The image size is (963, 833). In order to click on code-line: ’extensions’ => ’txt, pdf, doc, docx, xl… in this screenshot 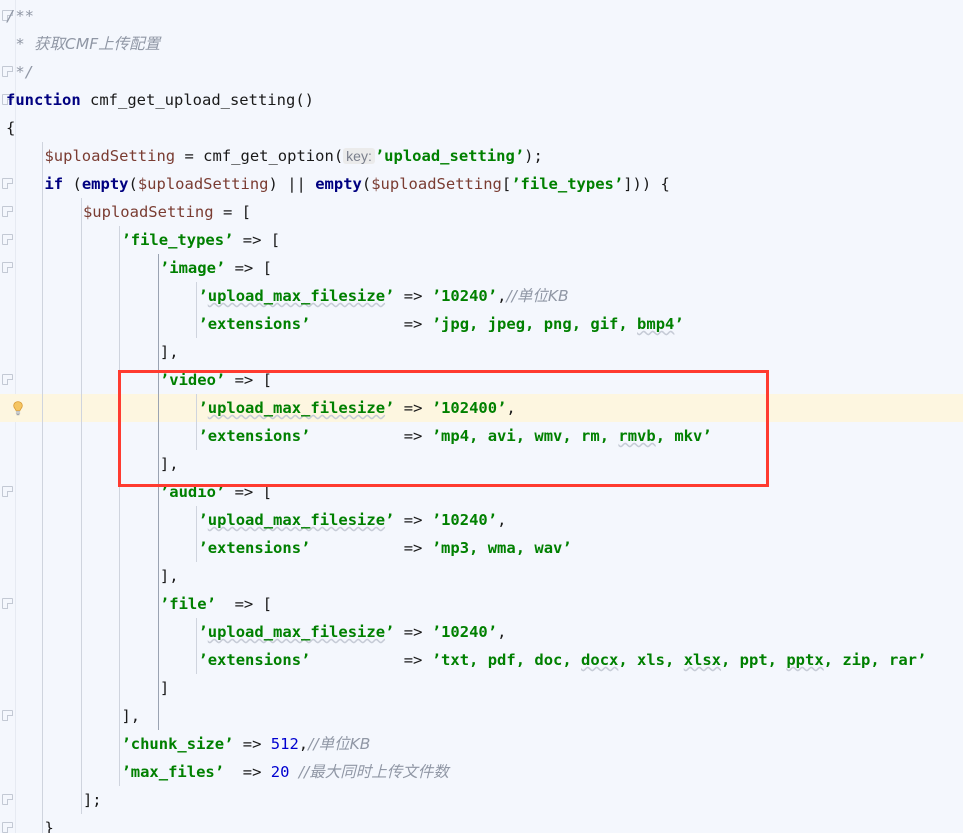, I will do `click(562, 660)`.